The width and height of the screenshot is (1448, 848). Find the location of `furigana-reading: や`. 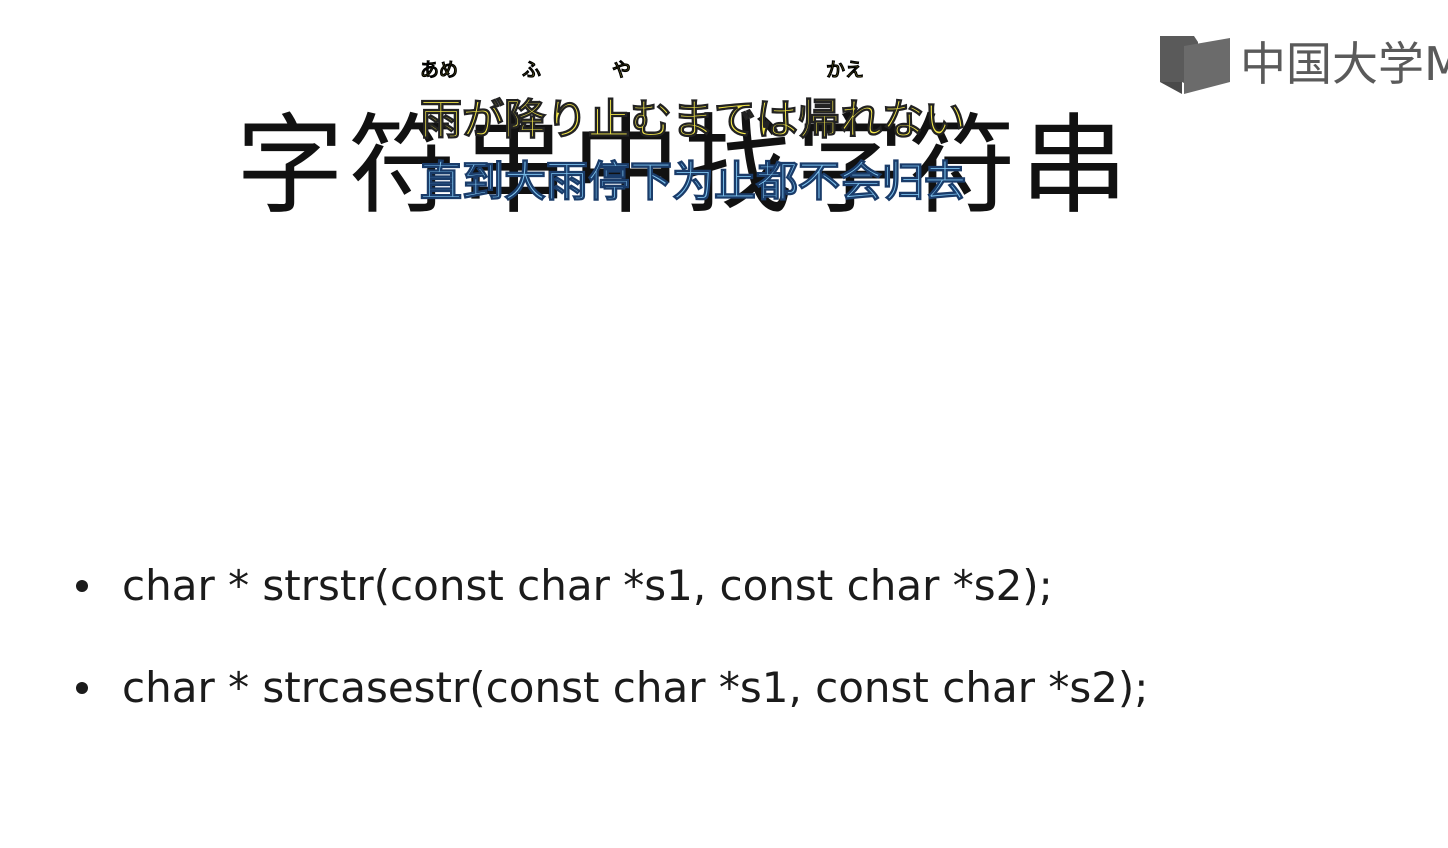

furigana-reading: や is located at coordinates (622, 70).